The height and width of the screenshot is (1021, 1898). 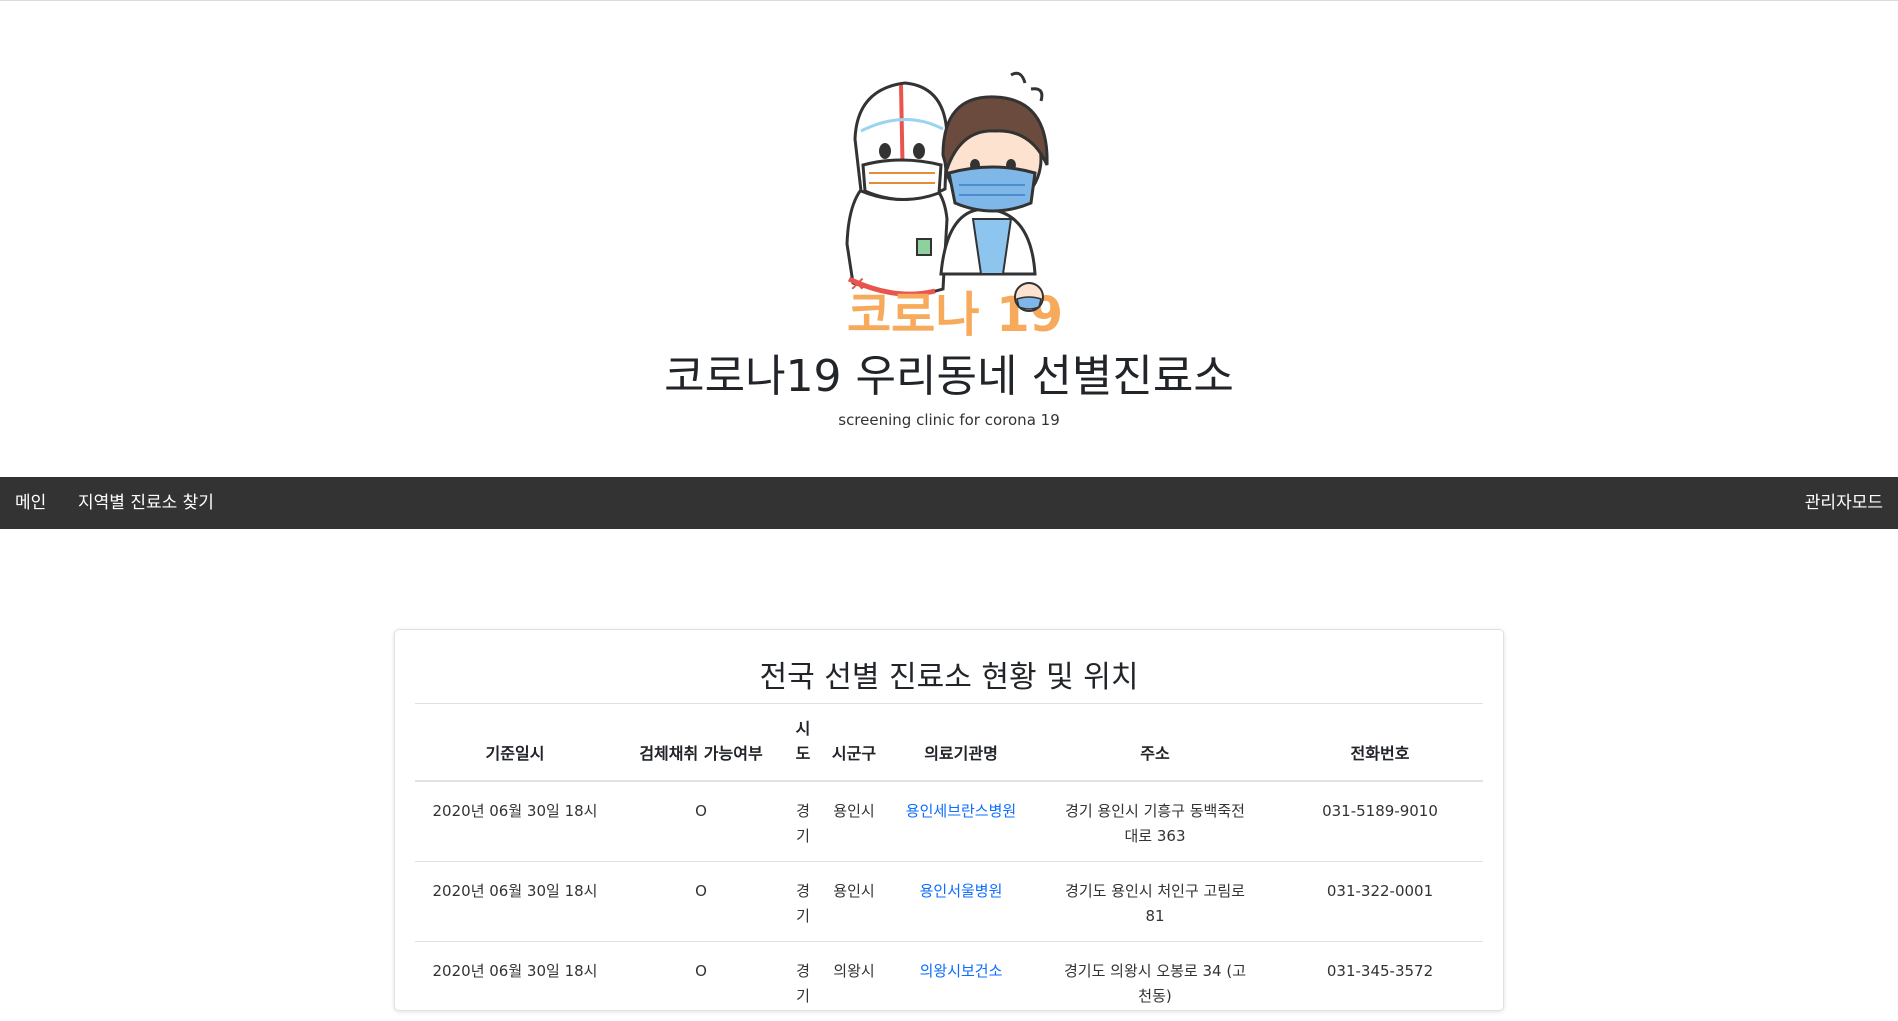 What do you see at coordinates (1380, 742) in the screenshot?
I see `header-phone: 전화번호` at bounding box center [1380, 742].